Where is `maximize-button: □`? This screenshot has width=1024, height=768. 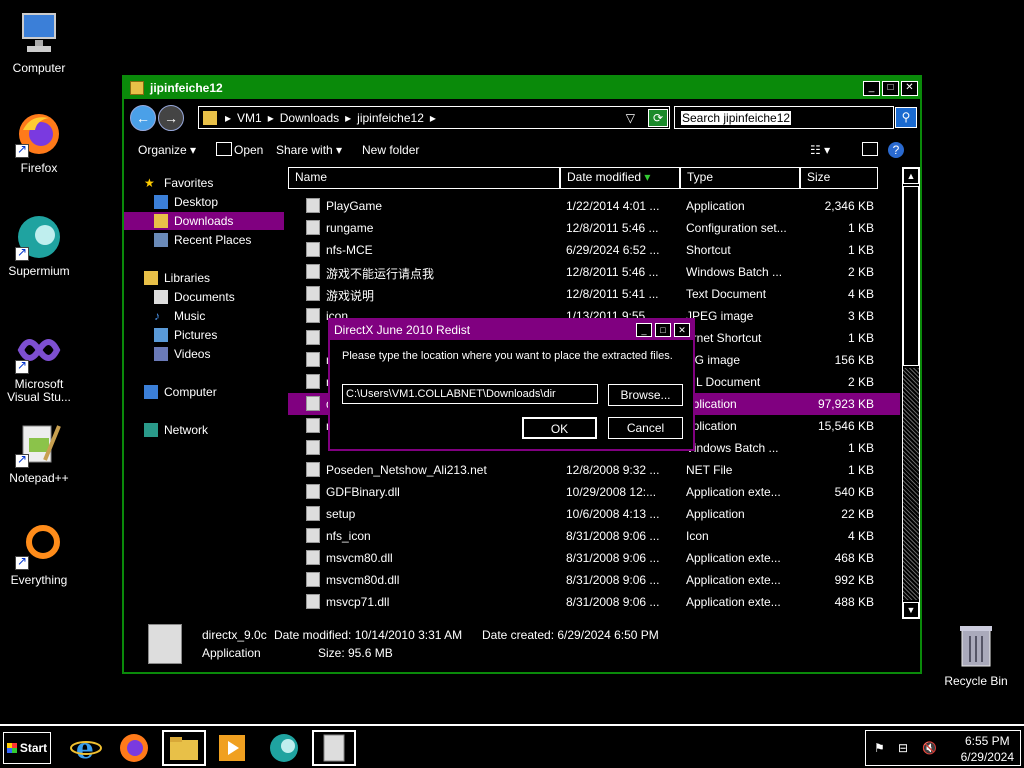 maximize-button: □ is located at coordinates (890, 88).